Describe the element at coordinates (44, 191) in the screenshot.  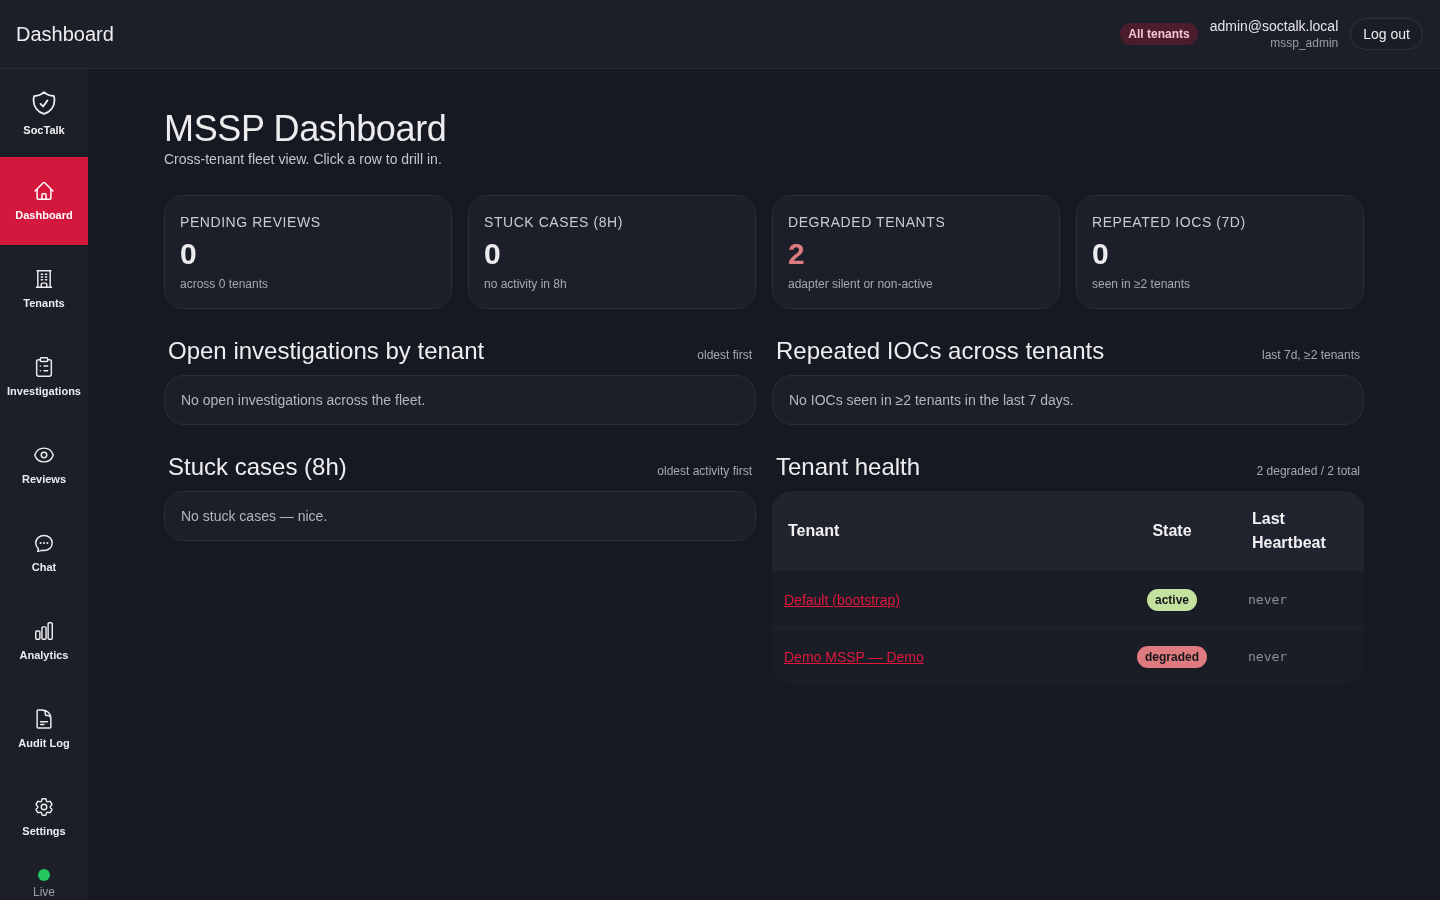
I see `home-icon` at that location.